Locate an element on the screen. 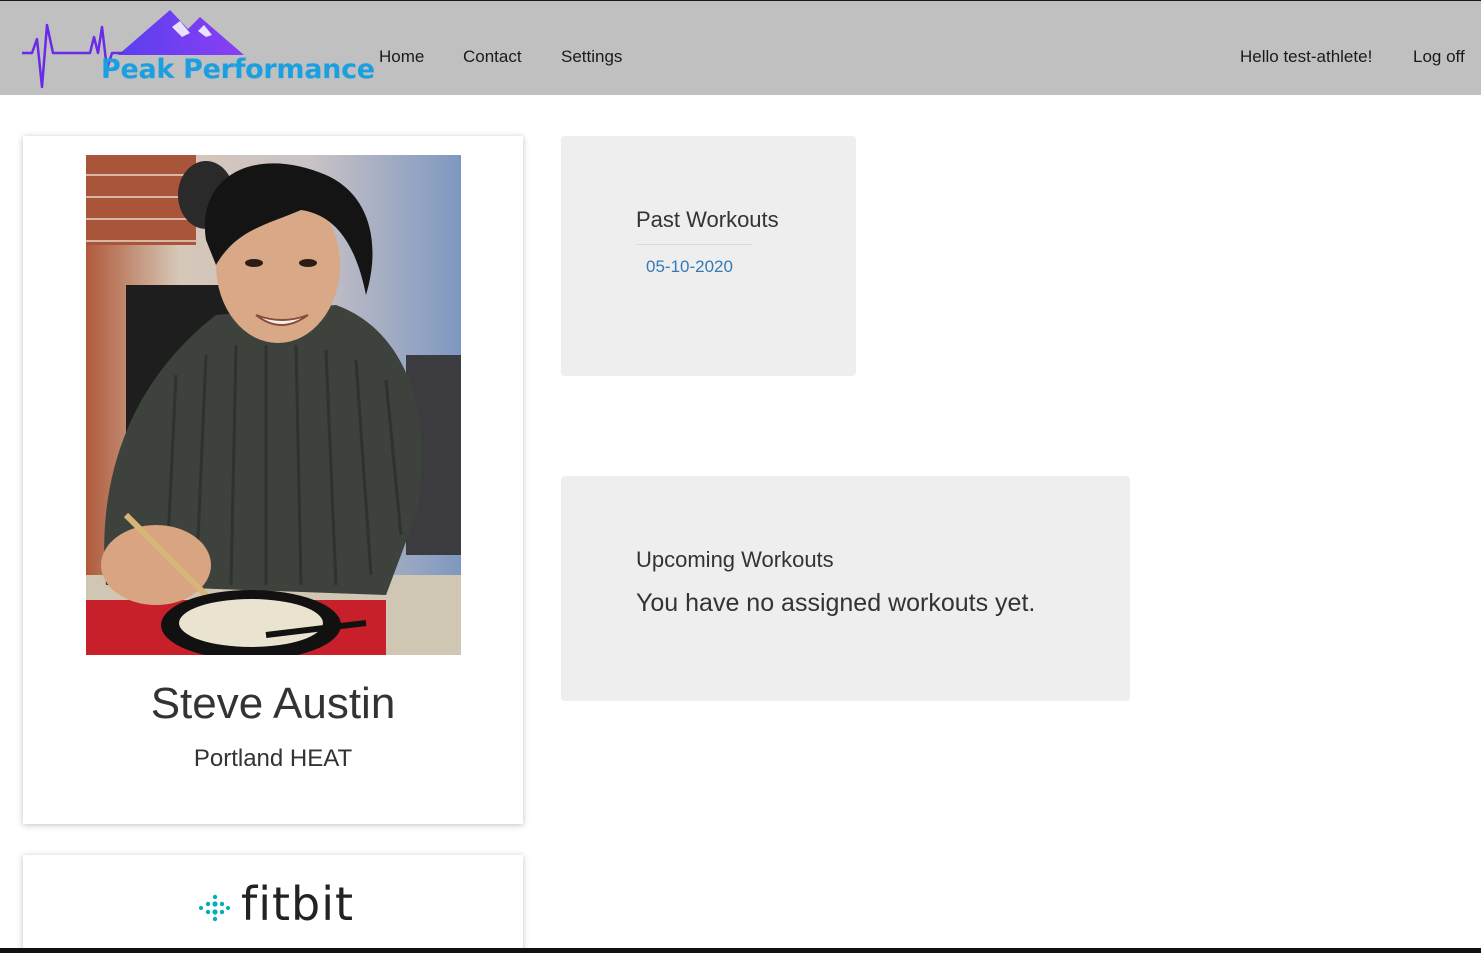  fitbit-label: fitbit is located at coordinates (298, 904).